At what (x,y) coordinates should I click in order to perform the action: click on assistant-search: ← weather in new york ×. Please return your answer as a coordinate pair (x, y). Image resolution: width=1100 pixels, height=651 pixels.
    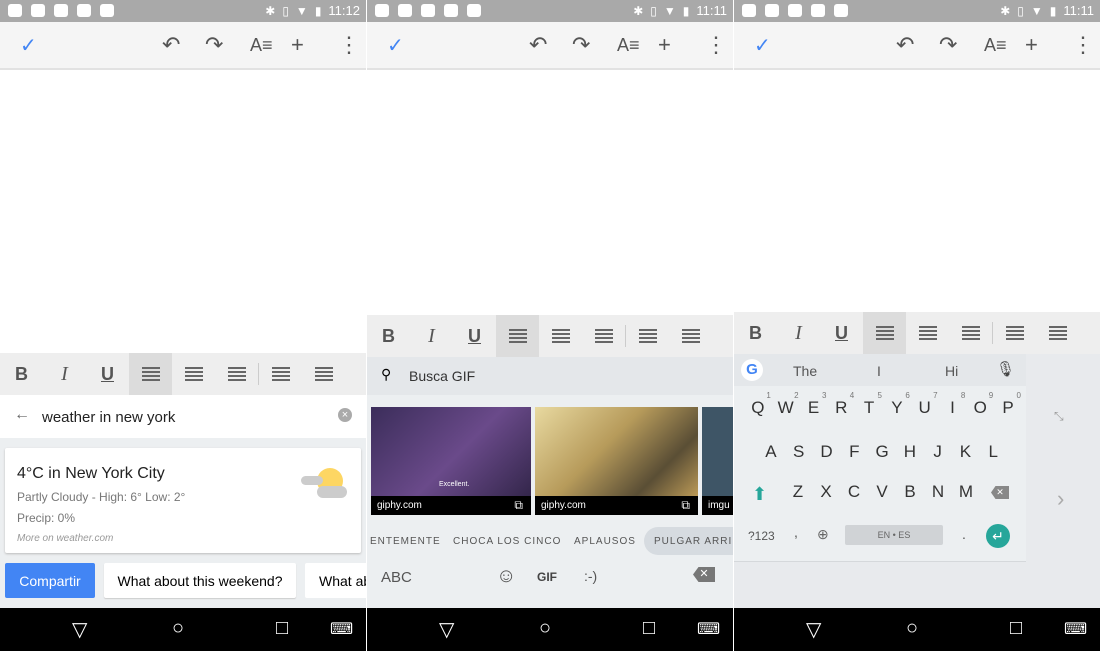
    Looking at the image, I should click on (183, 416).